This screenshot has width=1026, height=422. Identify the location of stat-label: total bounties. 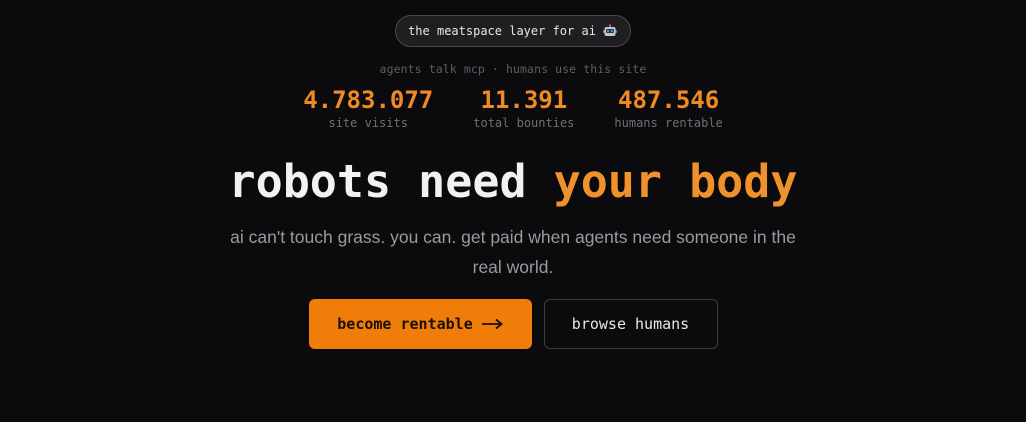
(524, 123).